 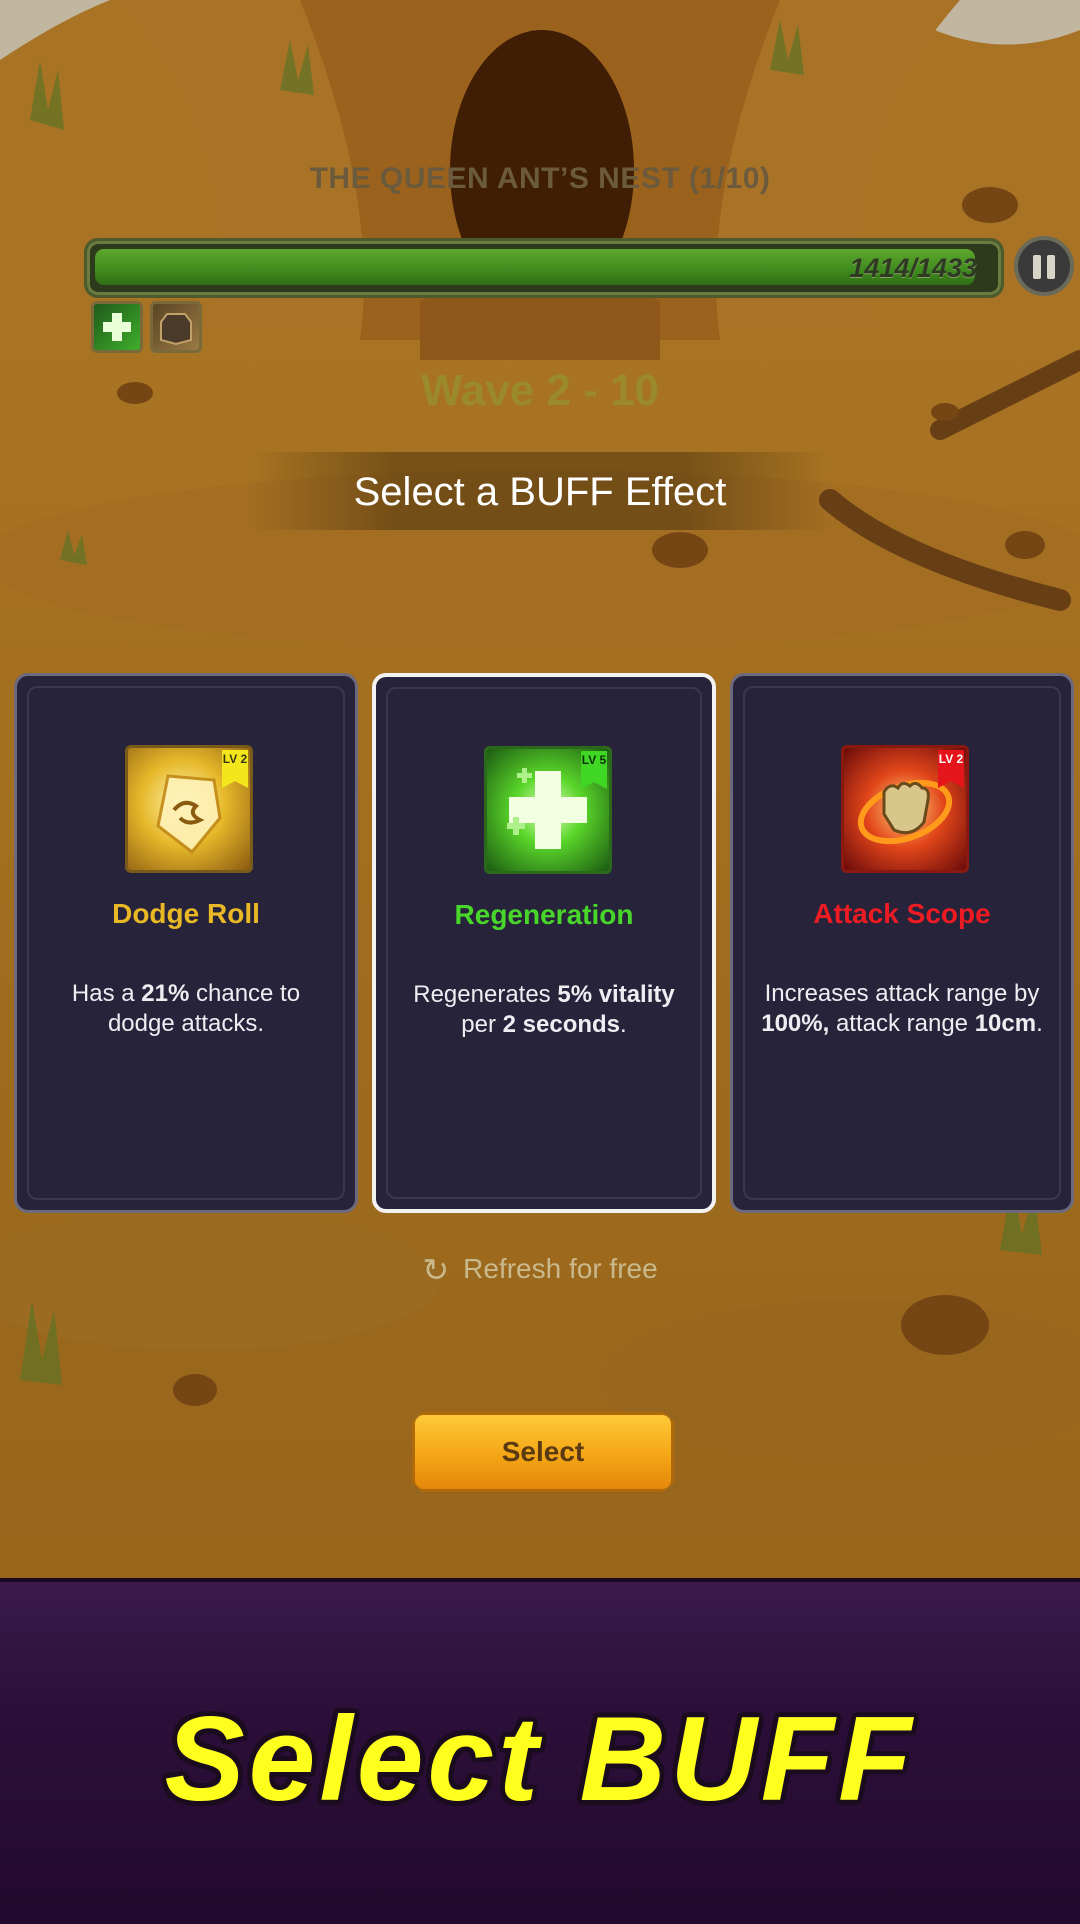 I want to click on select-button: Select, so click(x=543, y=1452).